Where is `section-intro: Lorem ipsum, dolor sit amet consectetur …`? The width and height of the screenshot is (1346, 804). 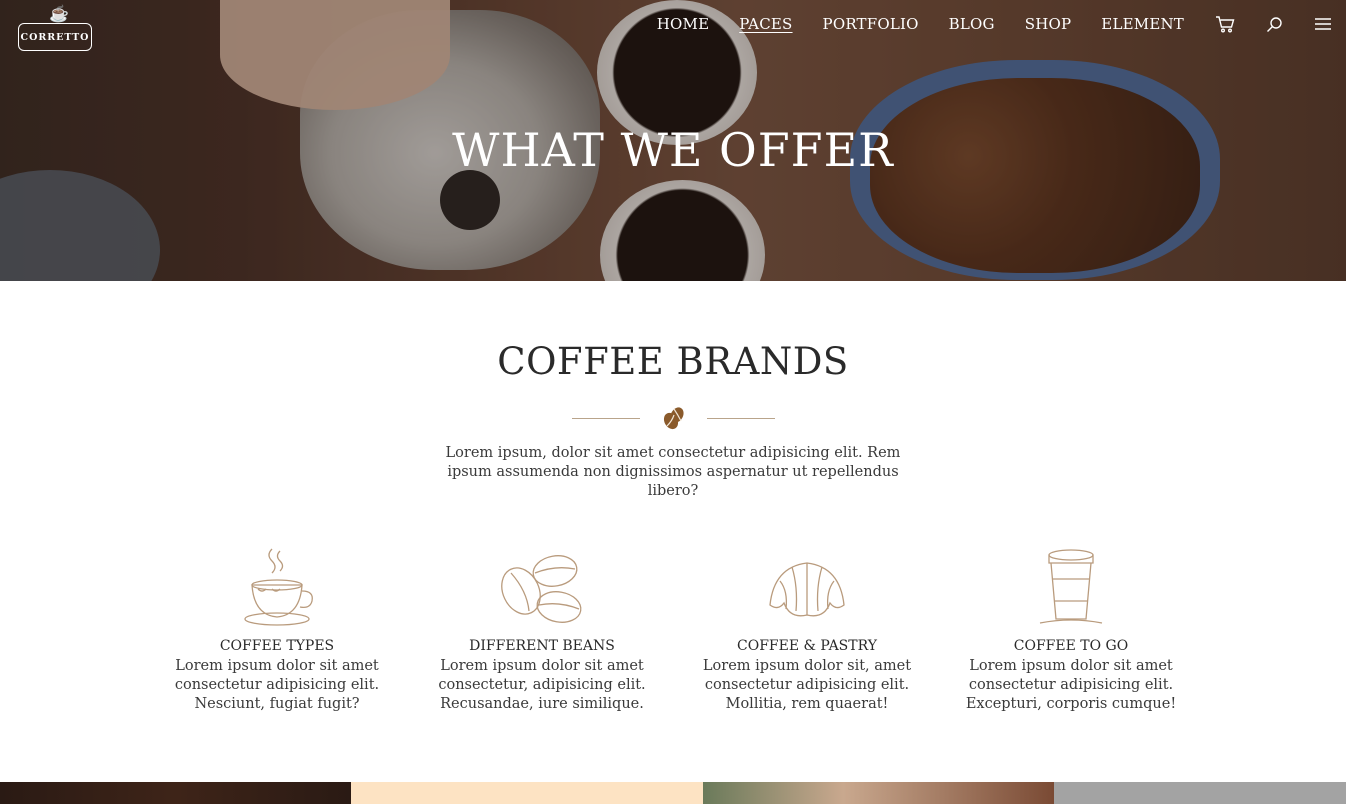 section-intro: Lorem ipsum, dolor sit amet consectetur … is located at coordinates (673, 472).